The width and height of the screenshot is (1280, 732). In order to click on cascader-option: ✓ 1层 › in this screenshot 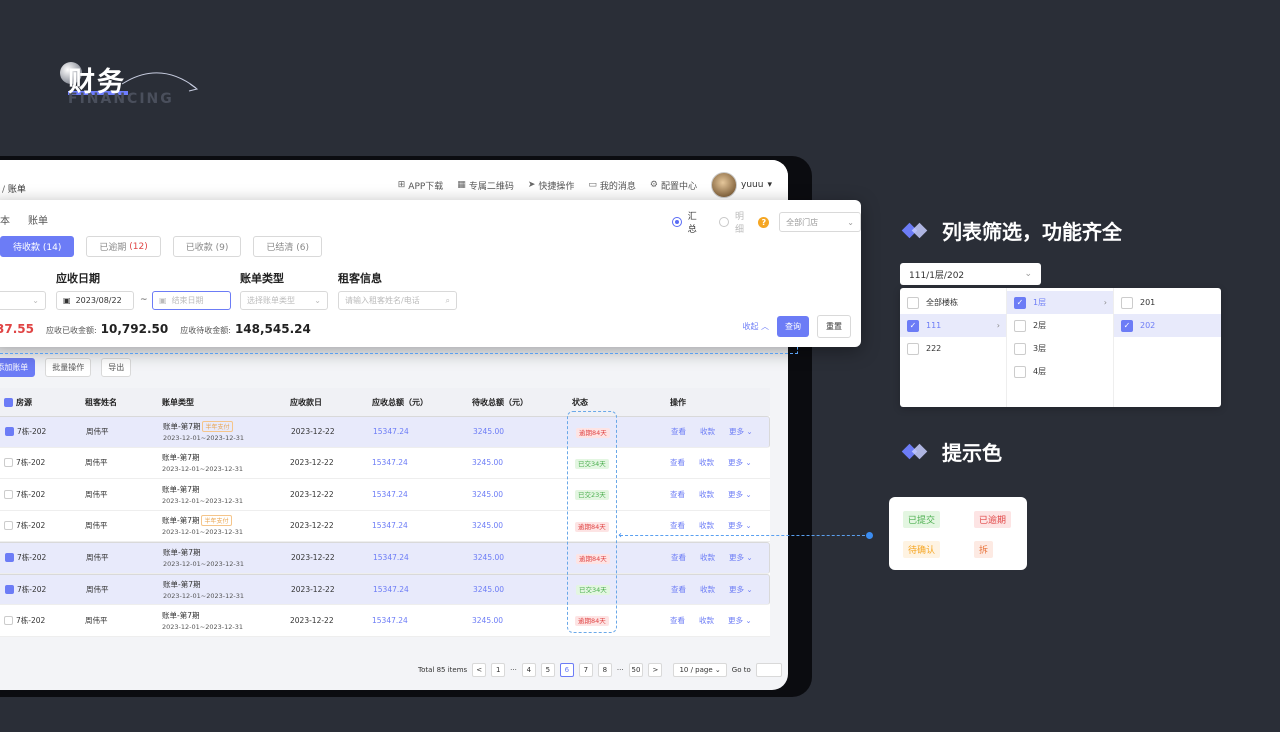, I will do `click(1060, 302)`.